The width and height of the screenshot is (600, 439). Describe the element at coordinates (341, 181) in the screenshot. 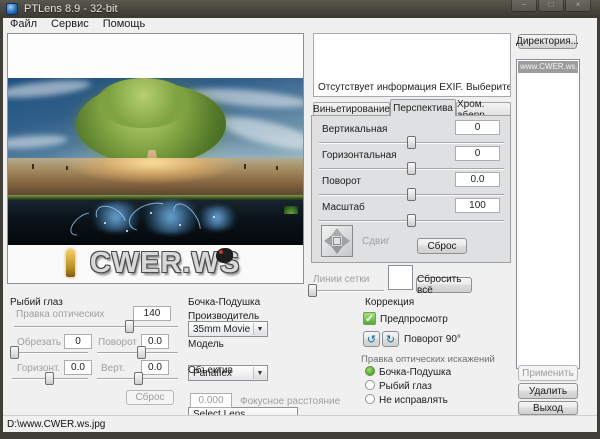

I see `rotation-label: Поворот` at that location.